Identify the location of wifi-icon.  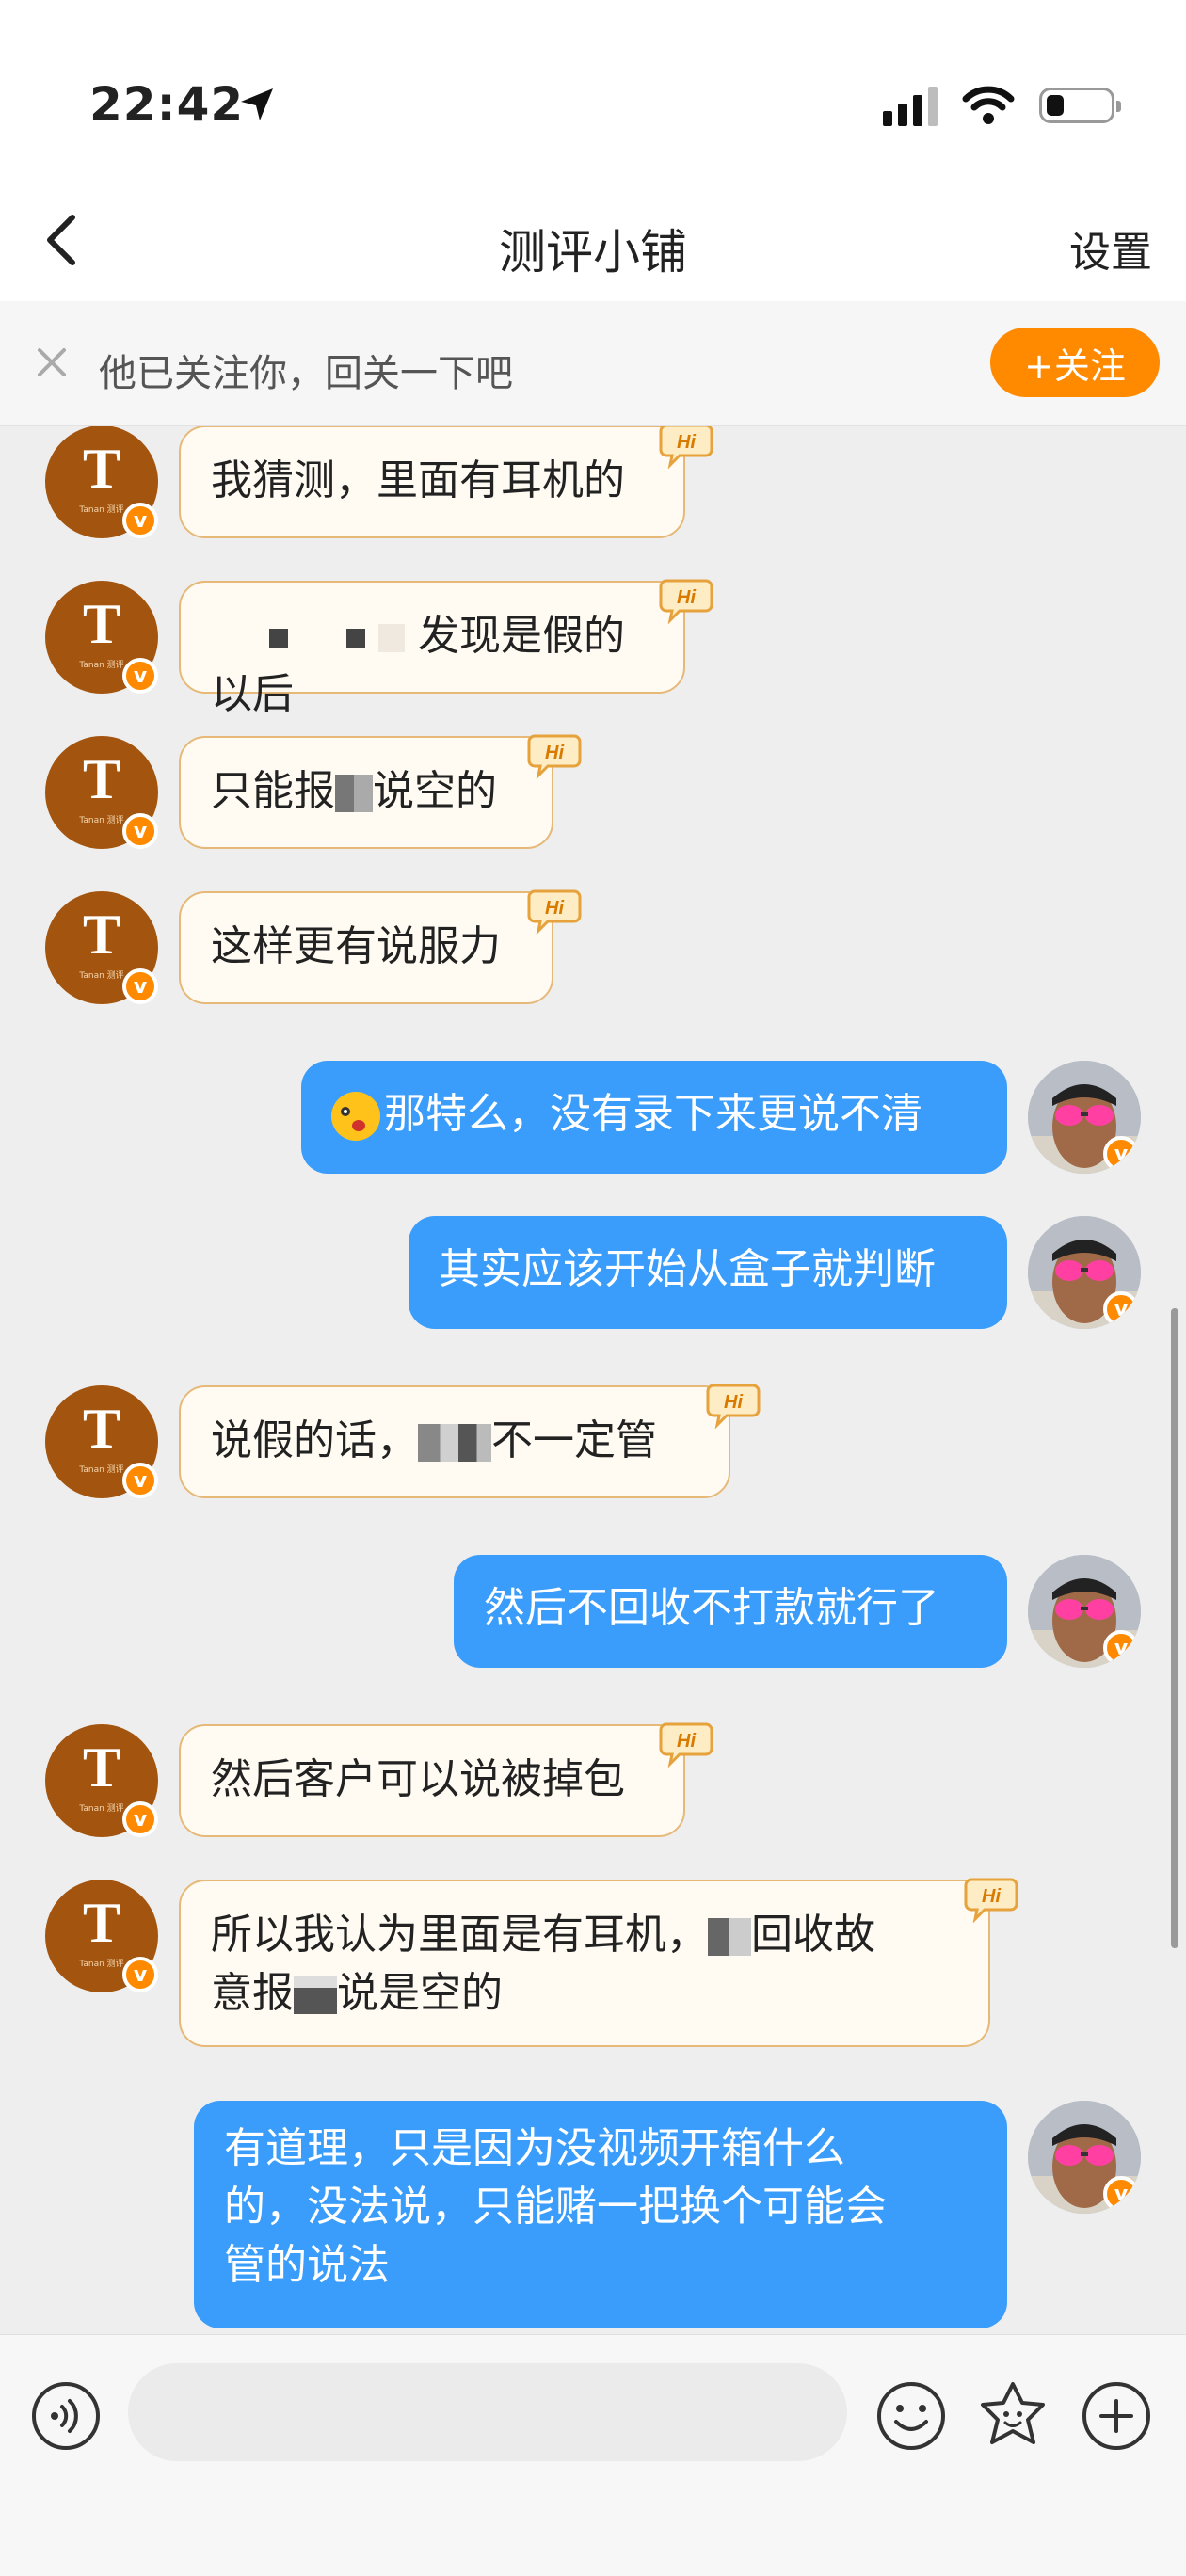
(988, 105).